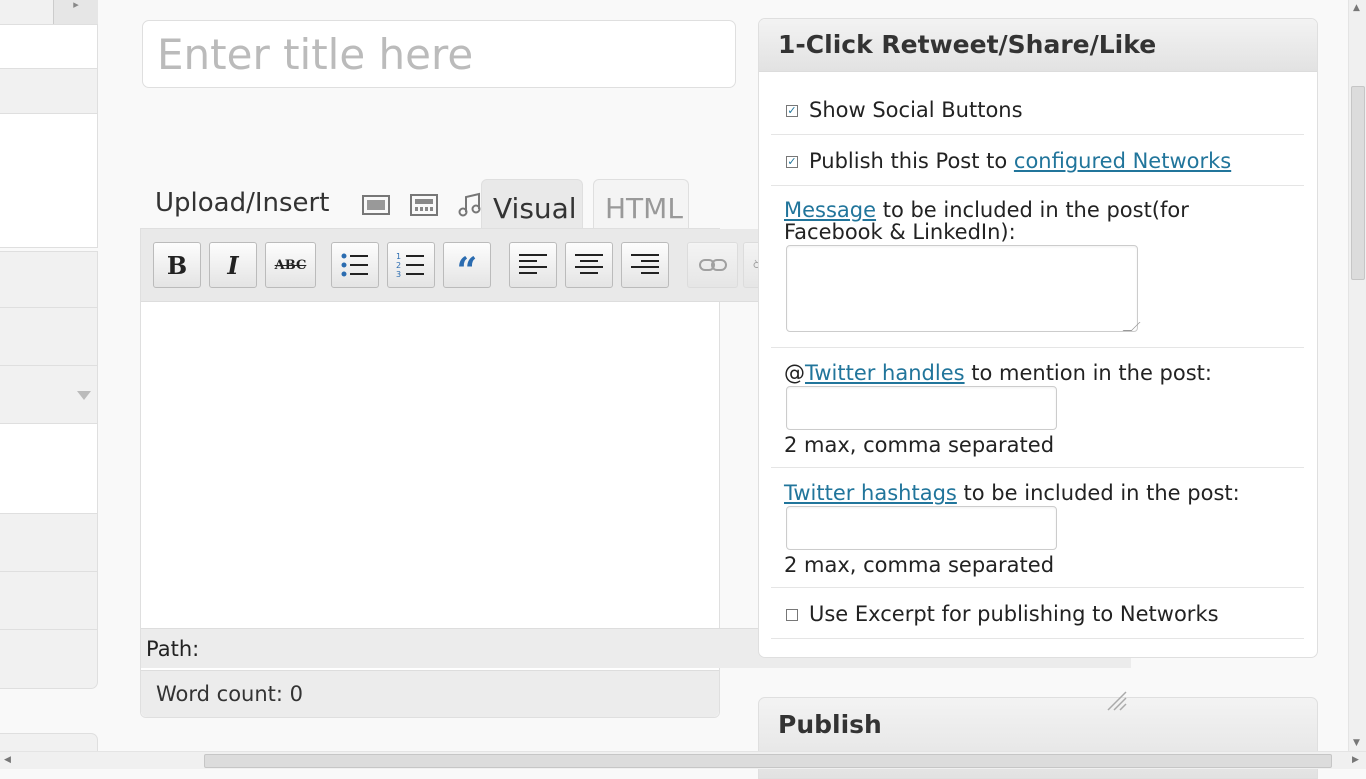  I want to click on align-left-button, so click(533, 265).